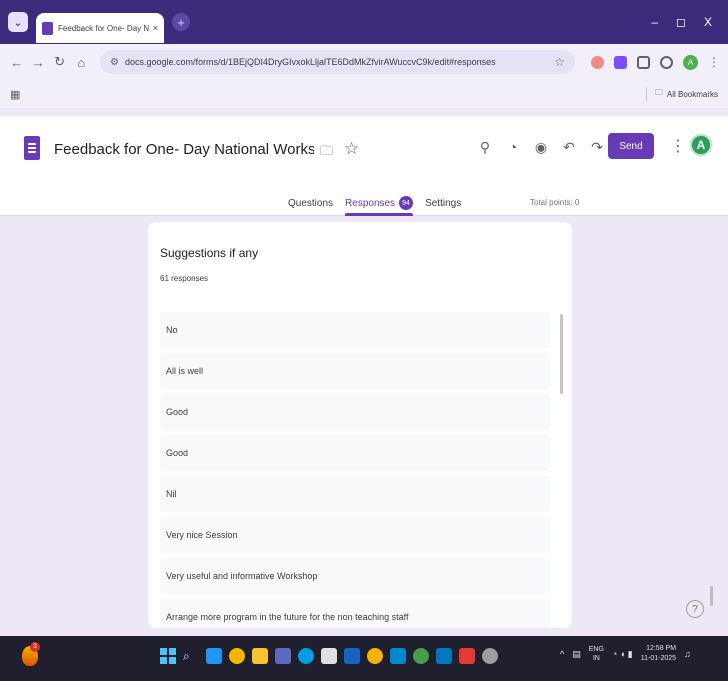 The image size is (728, 681). I want to click on account-avatar: A, so click(701, 145).